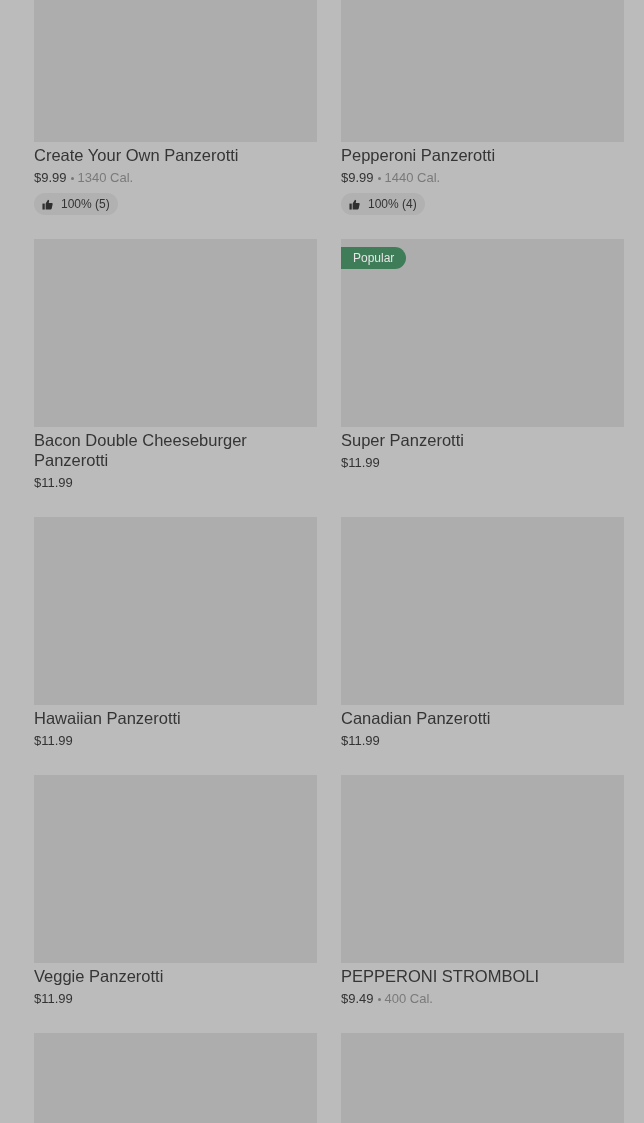 Image resolution: width=644 pixels, height=1123 pixels. I want to click on item-calories: 1340 Cal., so click(105, 178).